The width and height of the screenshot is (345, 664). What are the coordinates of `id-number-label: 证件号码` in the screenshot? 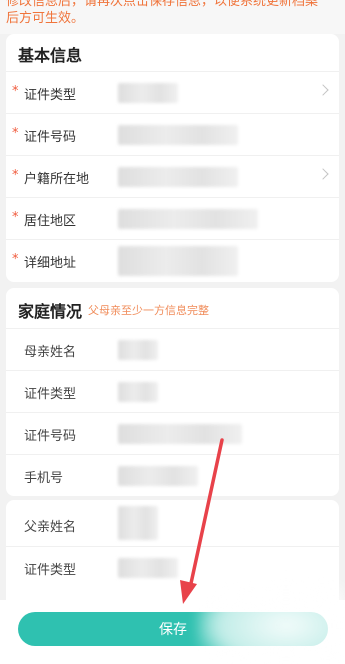 It's located at (50, 137).